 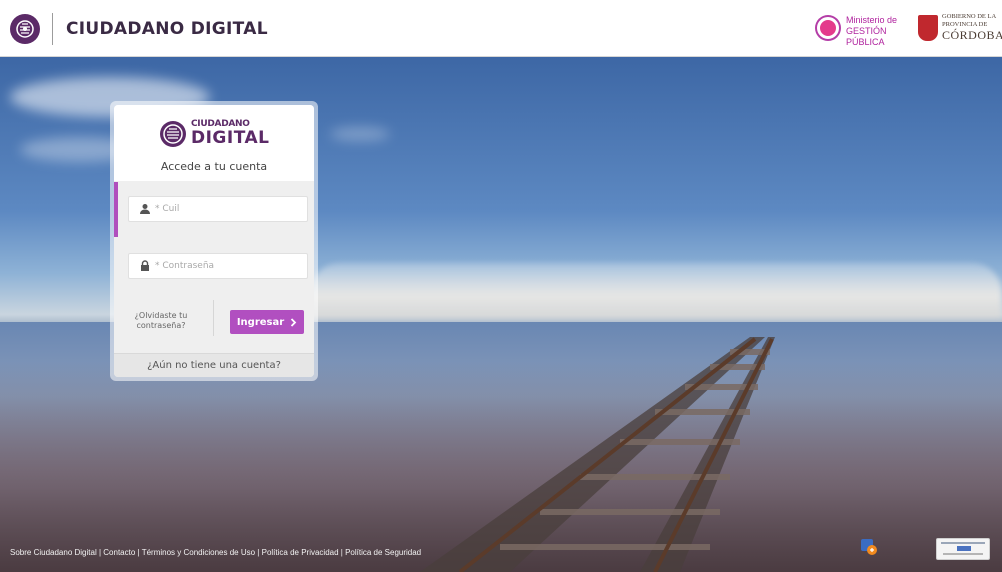 What do you see at coordinates (872, 20) in the screenshot?
I see `ministry-line1: Ministerio de` at bounding box center [872, 20].